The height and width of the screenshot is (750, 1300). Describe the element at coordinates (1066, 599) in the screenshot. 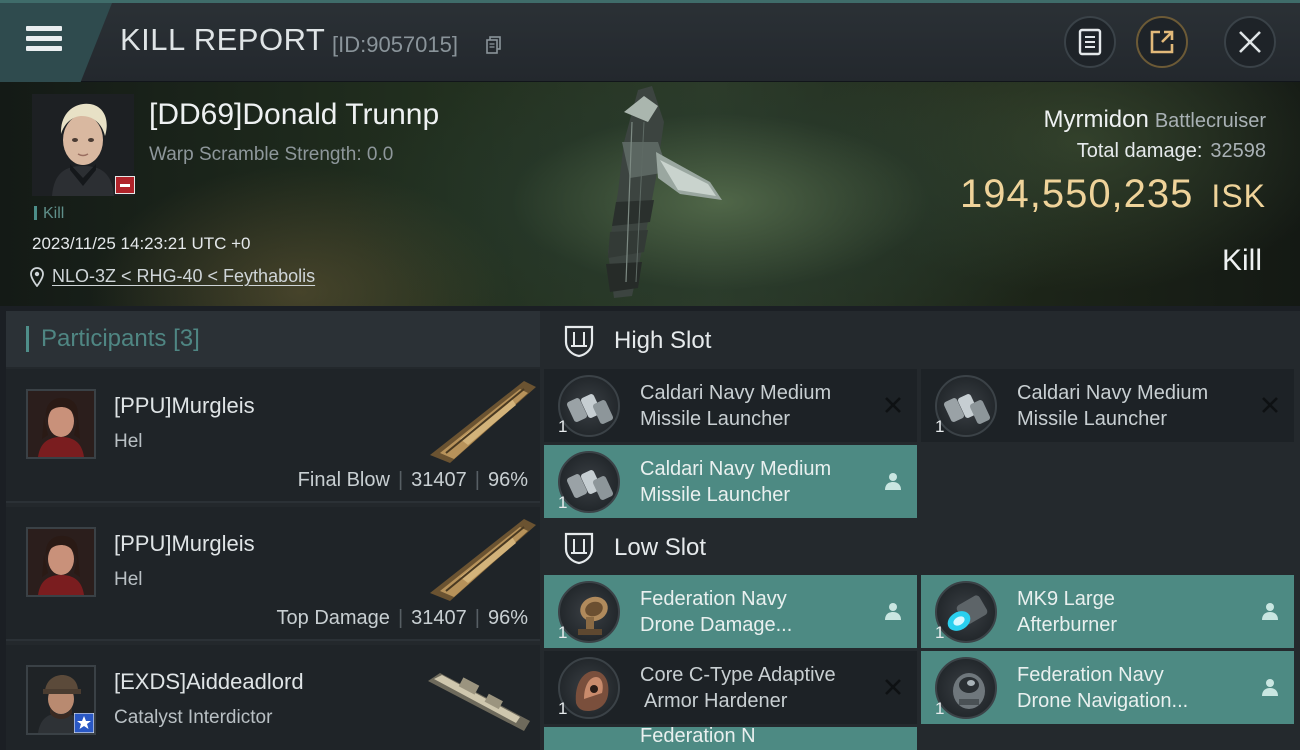

I see `module-name-line1: MK9 Large` at that location.